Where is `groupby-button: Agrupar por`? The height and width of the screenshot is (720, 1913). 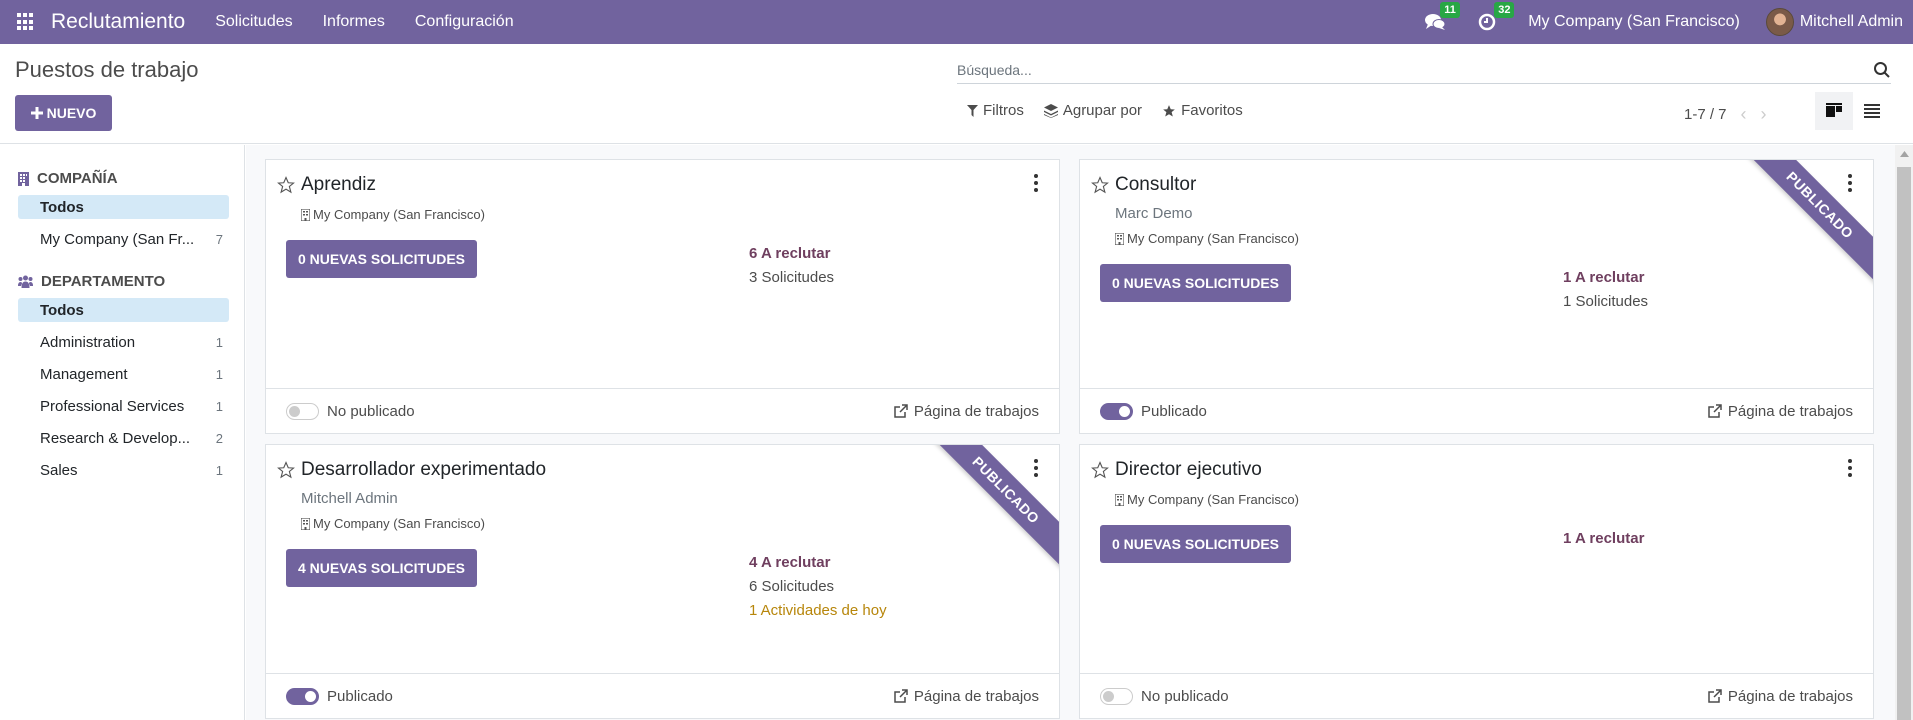 groupby-button: Agrupar por is located at coordinates (1093, 110).